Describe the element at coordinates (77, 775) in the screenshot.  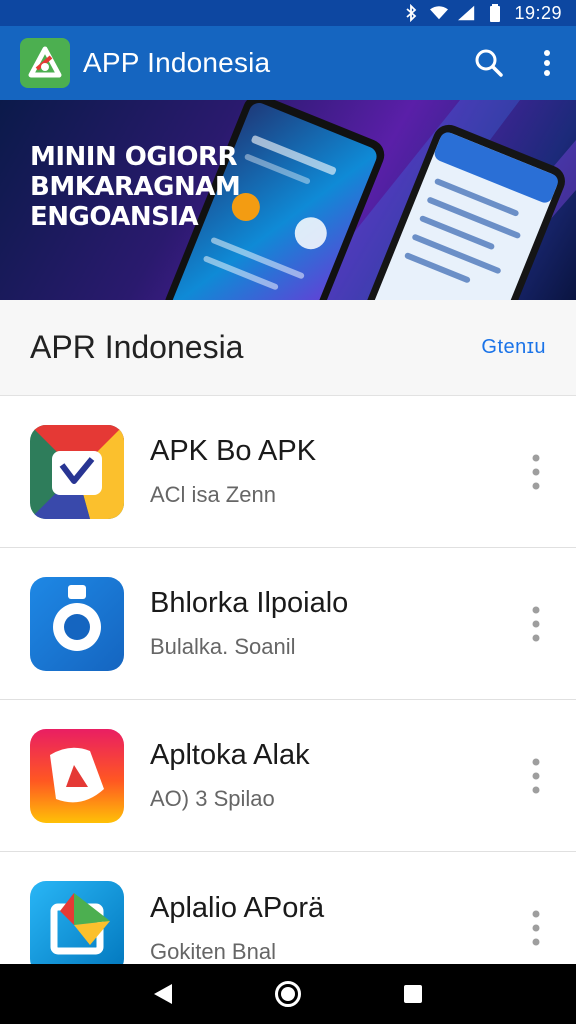
I see `triangle-app-icon` at that location.